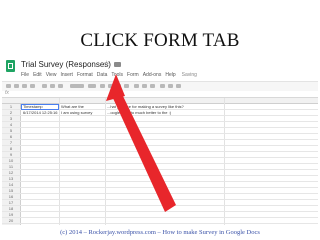 This screenshot has width=320, height=240. Describe the element at coordinates (44, 86) in the screenshot. I see `currency-icon` at that location.